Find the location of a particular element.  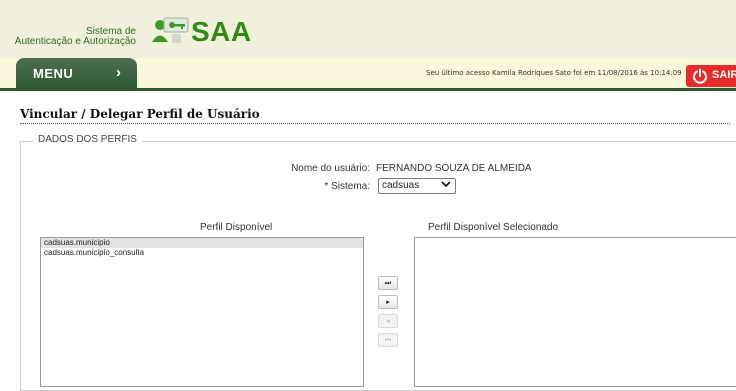

system-label: * Sistema: is located at coordinates (347, 186).